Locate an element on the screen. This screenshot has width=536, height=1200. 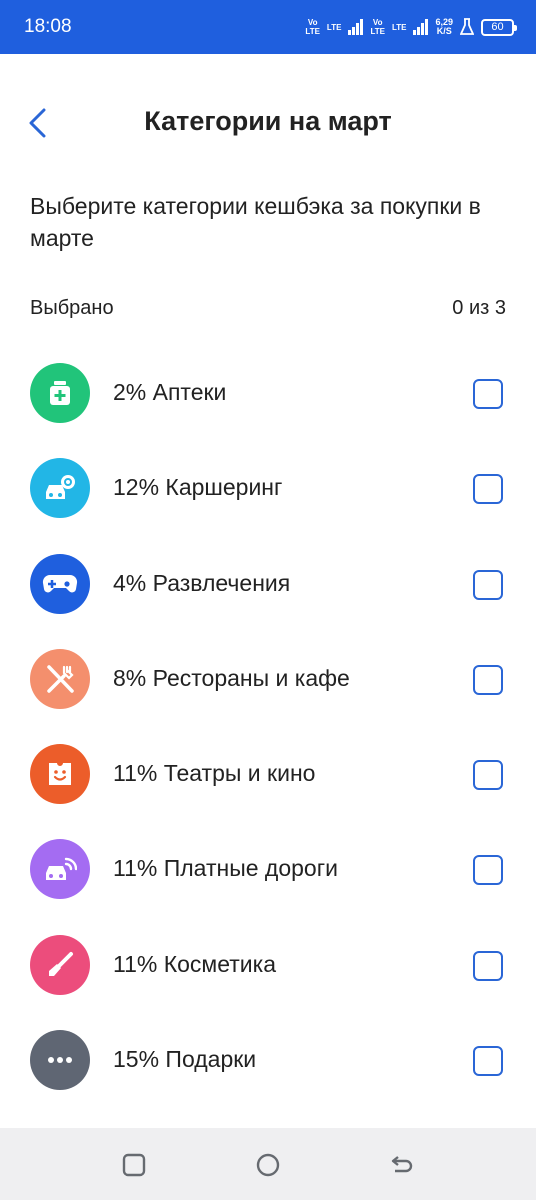
lte-indicator-1: LTE is located at coordinates (334, 27).